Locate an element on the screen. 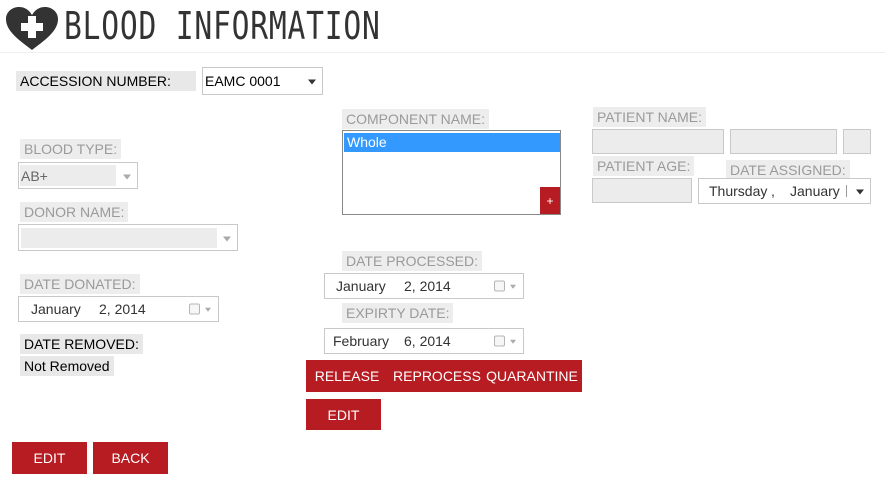  patient-last-name-field is located at coordinates (783, 141).